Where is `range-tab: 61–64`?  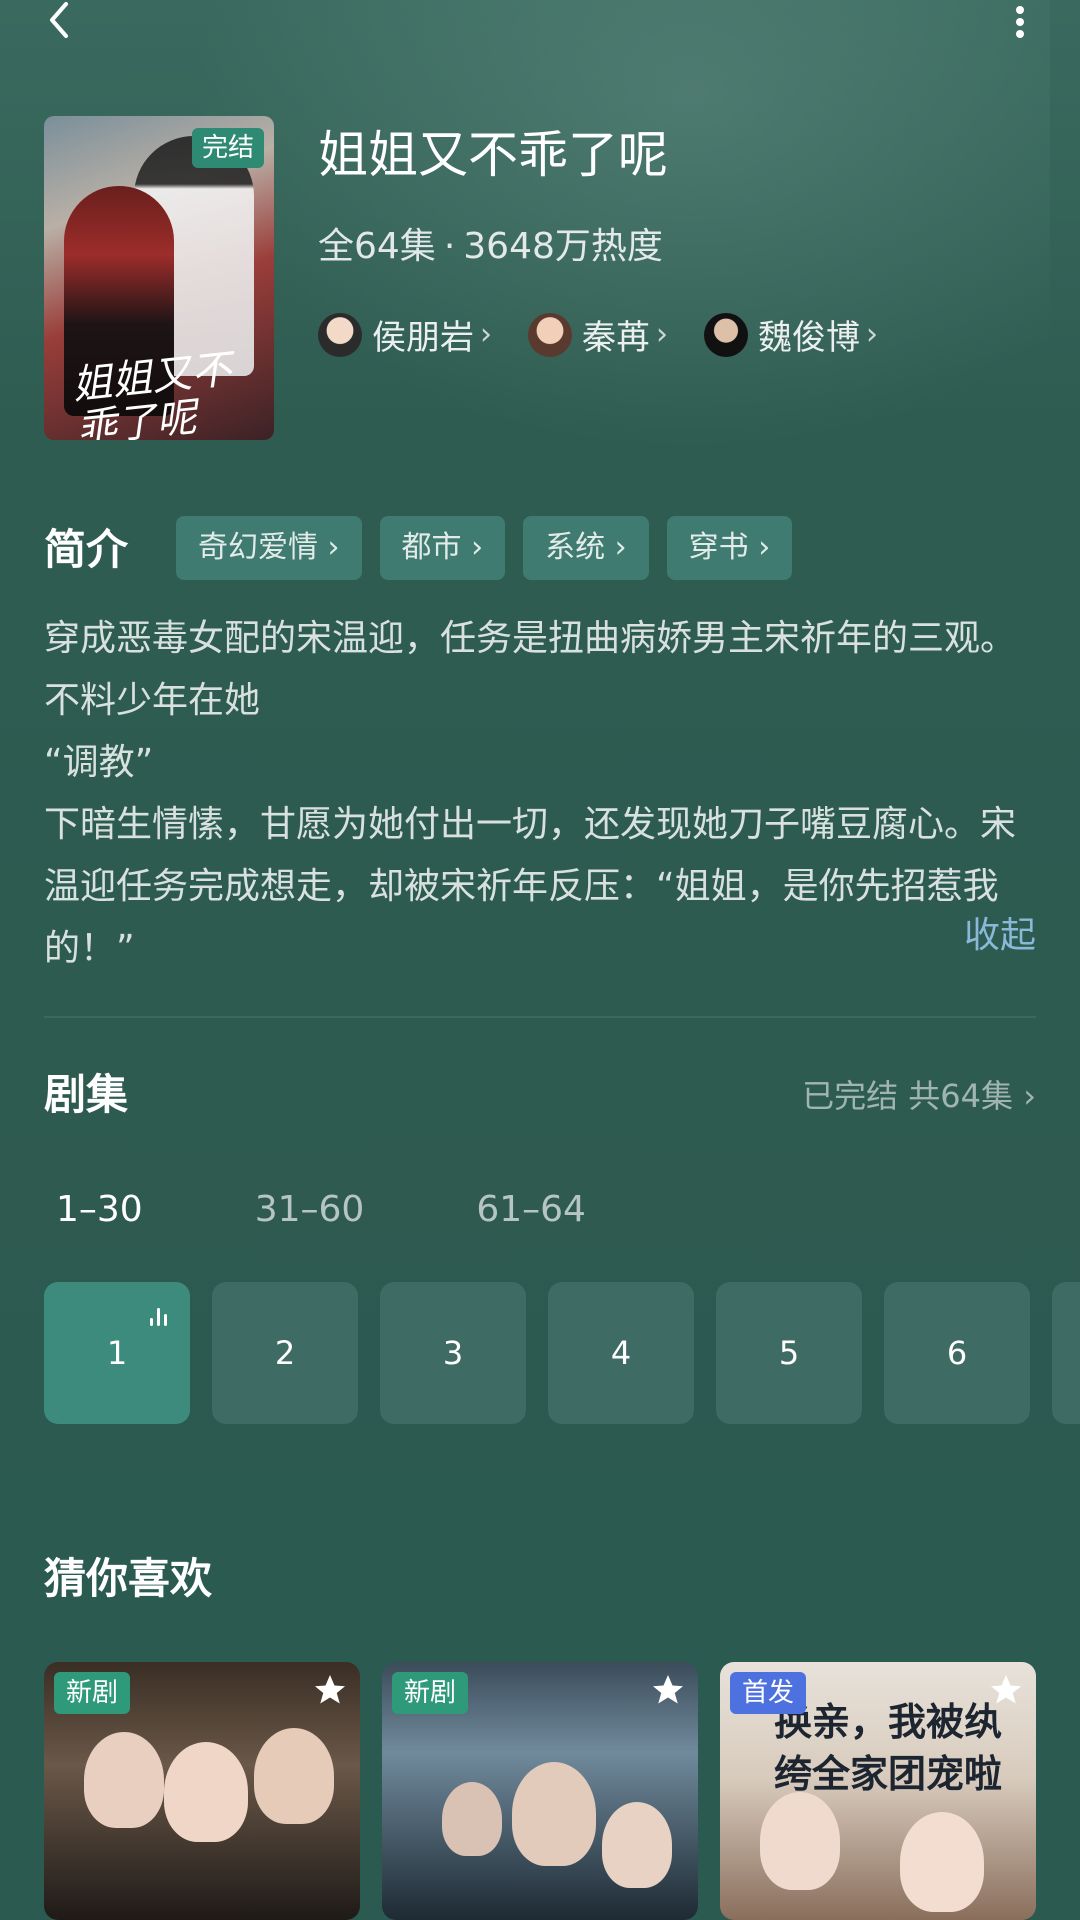 range-tab: 61–64 is located at coordinates (531, 1210).